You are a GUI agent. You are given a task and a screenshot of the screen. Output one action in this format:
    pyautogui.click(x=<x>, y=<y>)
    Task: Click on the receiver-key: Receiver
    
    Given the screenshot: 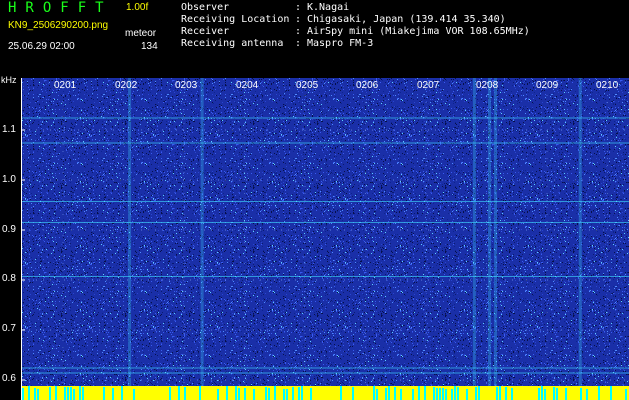 What is the action you would take?
    pyautogui.click(x=205, y=31)
    